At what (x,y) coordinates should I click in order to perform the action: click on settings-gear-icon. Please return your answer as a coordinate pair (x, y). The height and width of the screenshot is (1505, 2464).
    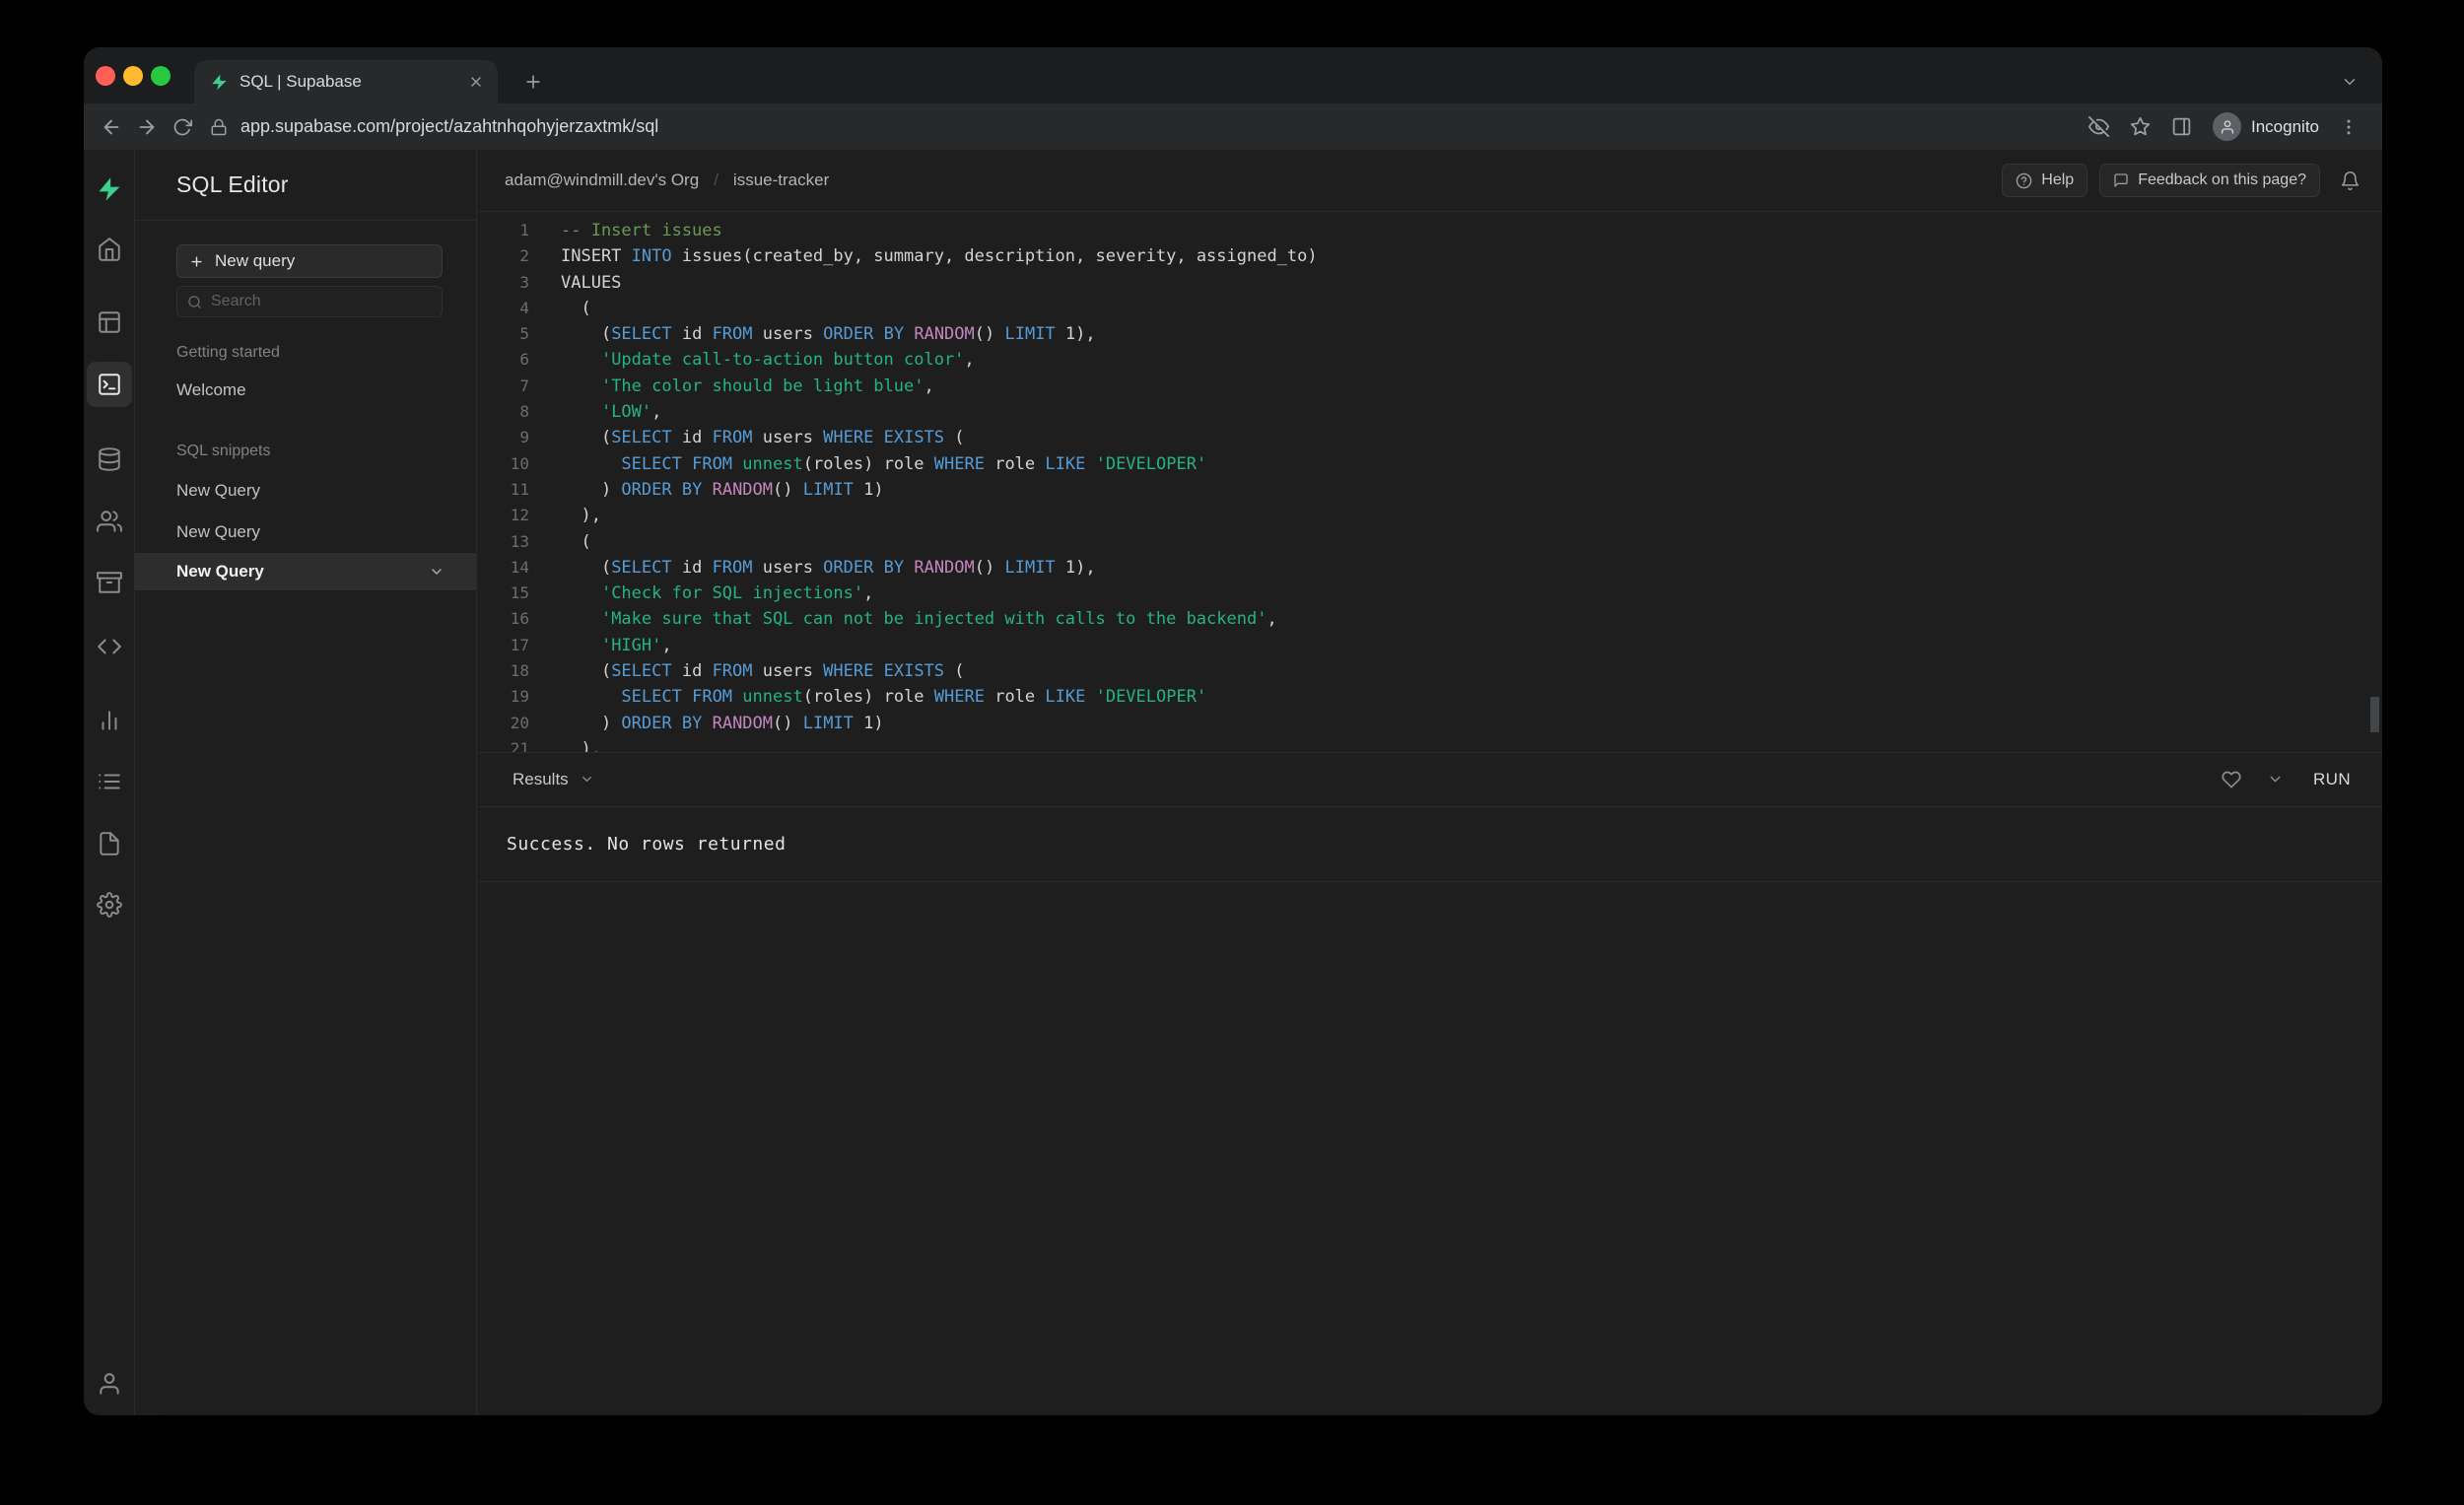
    Looking at the image, I should click on (109, 905).